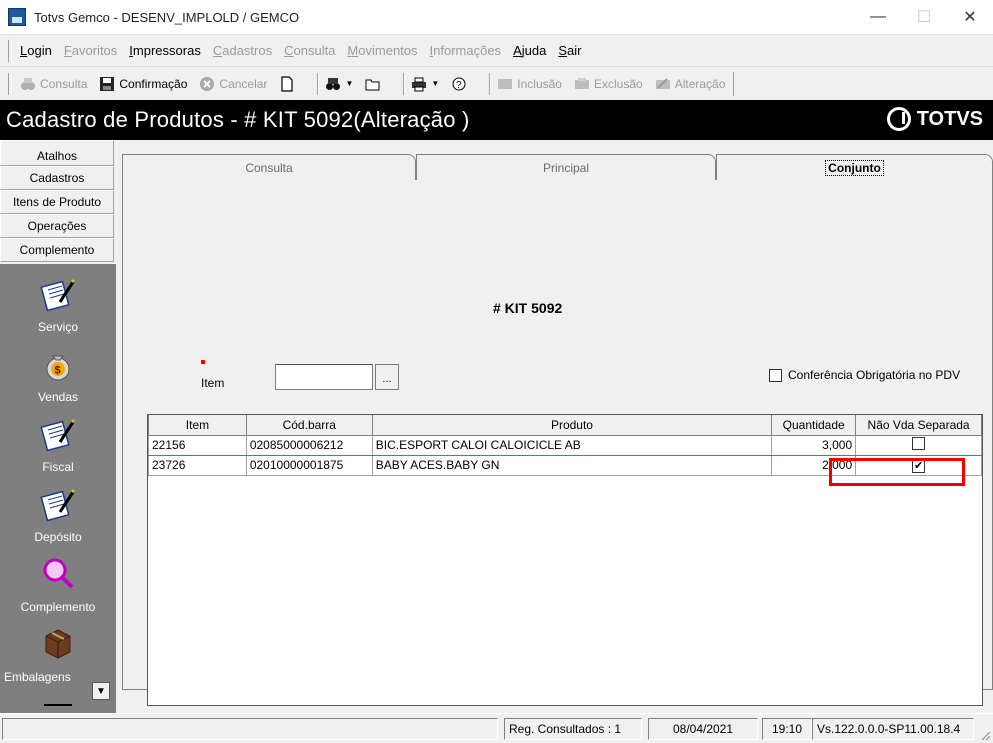  I want to click on minimize-button: —, so click(878, 17).